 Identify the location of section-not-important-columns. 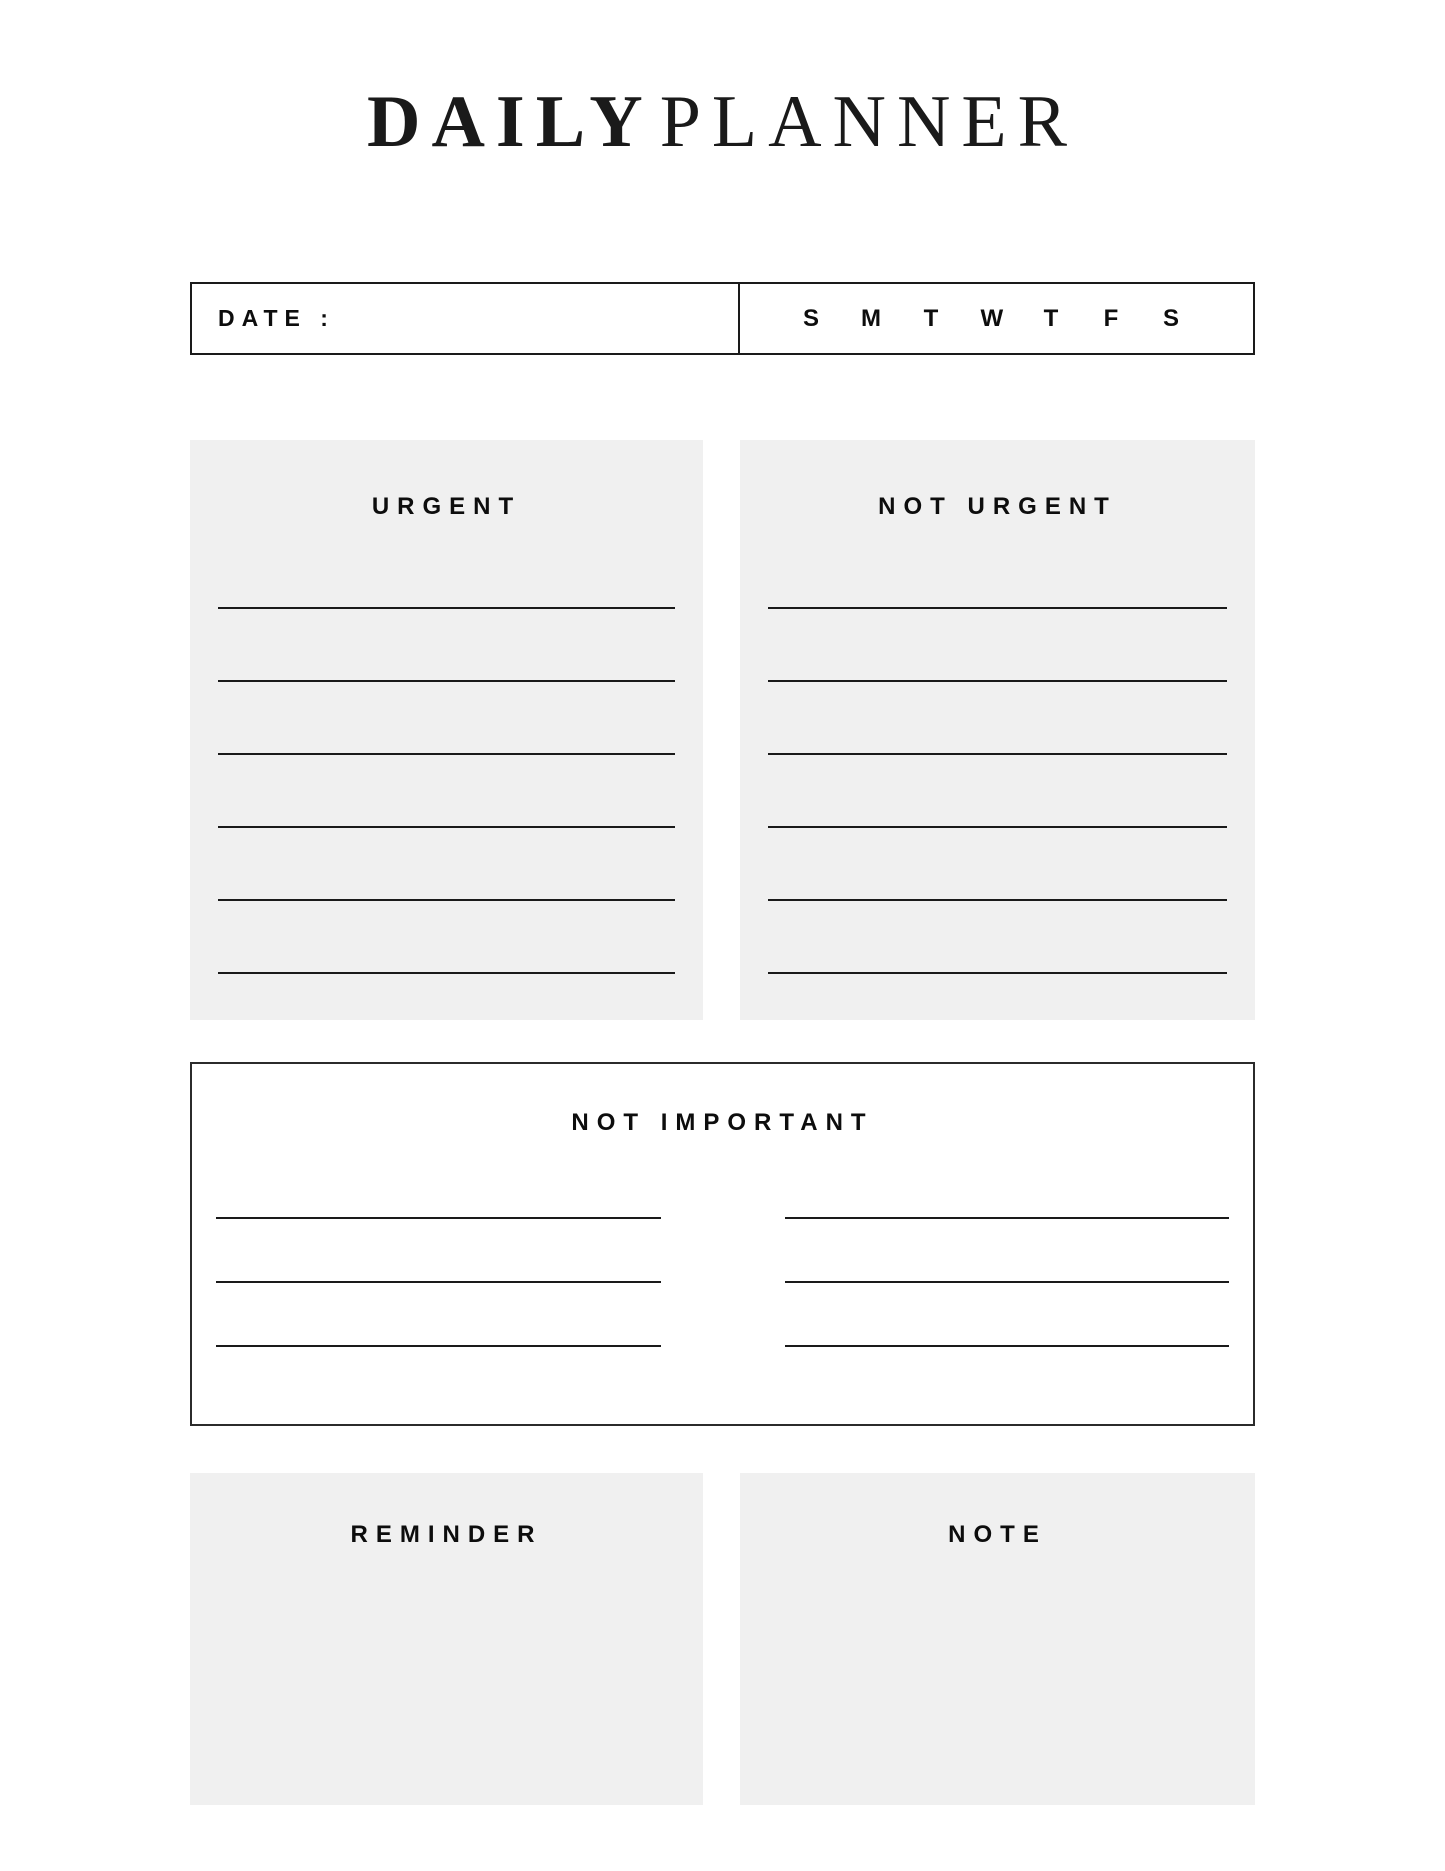
(722, 1260).